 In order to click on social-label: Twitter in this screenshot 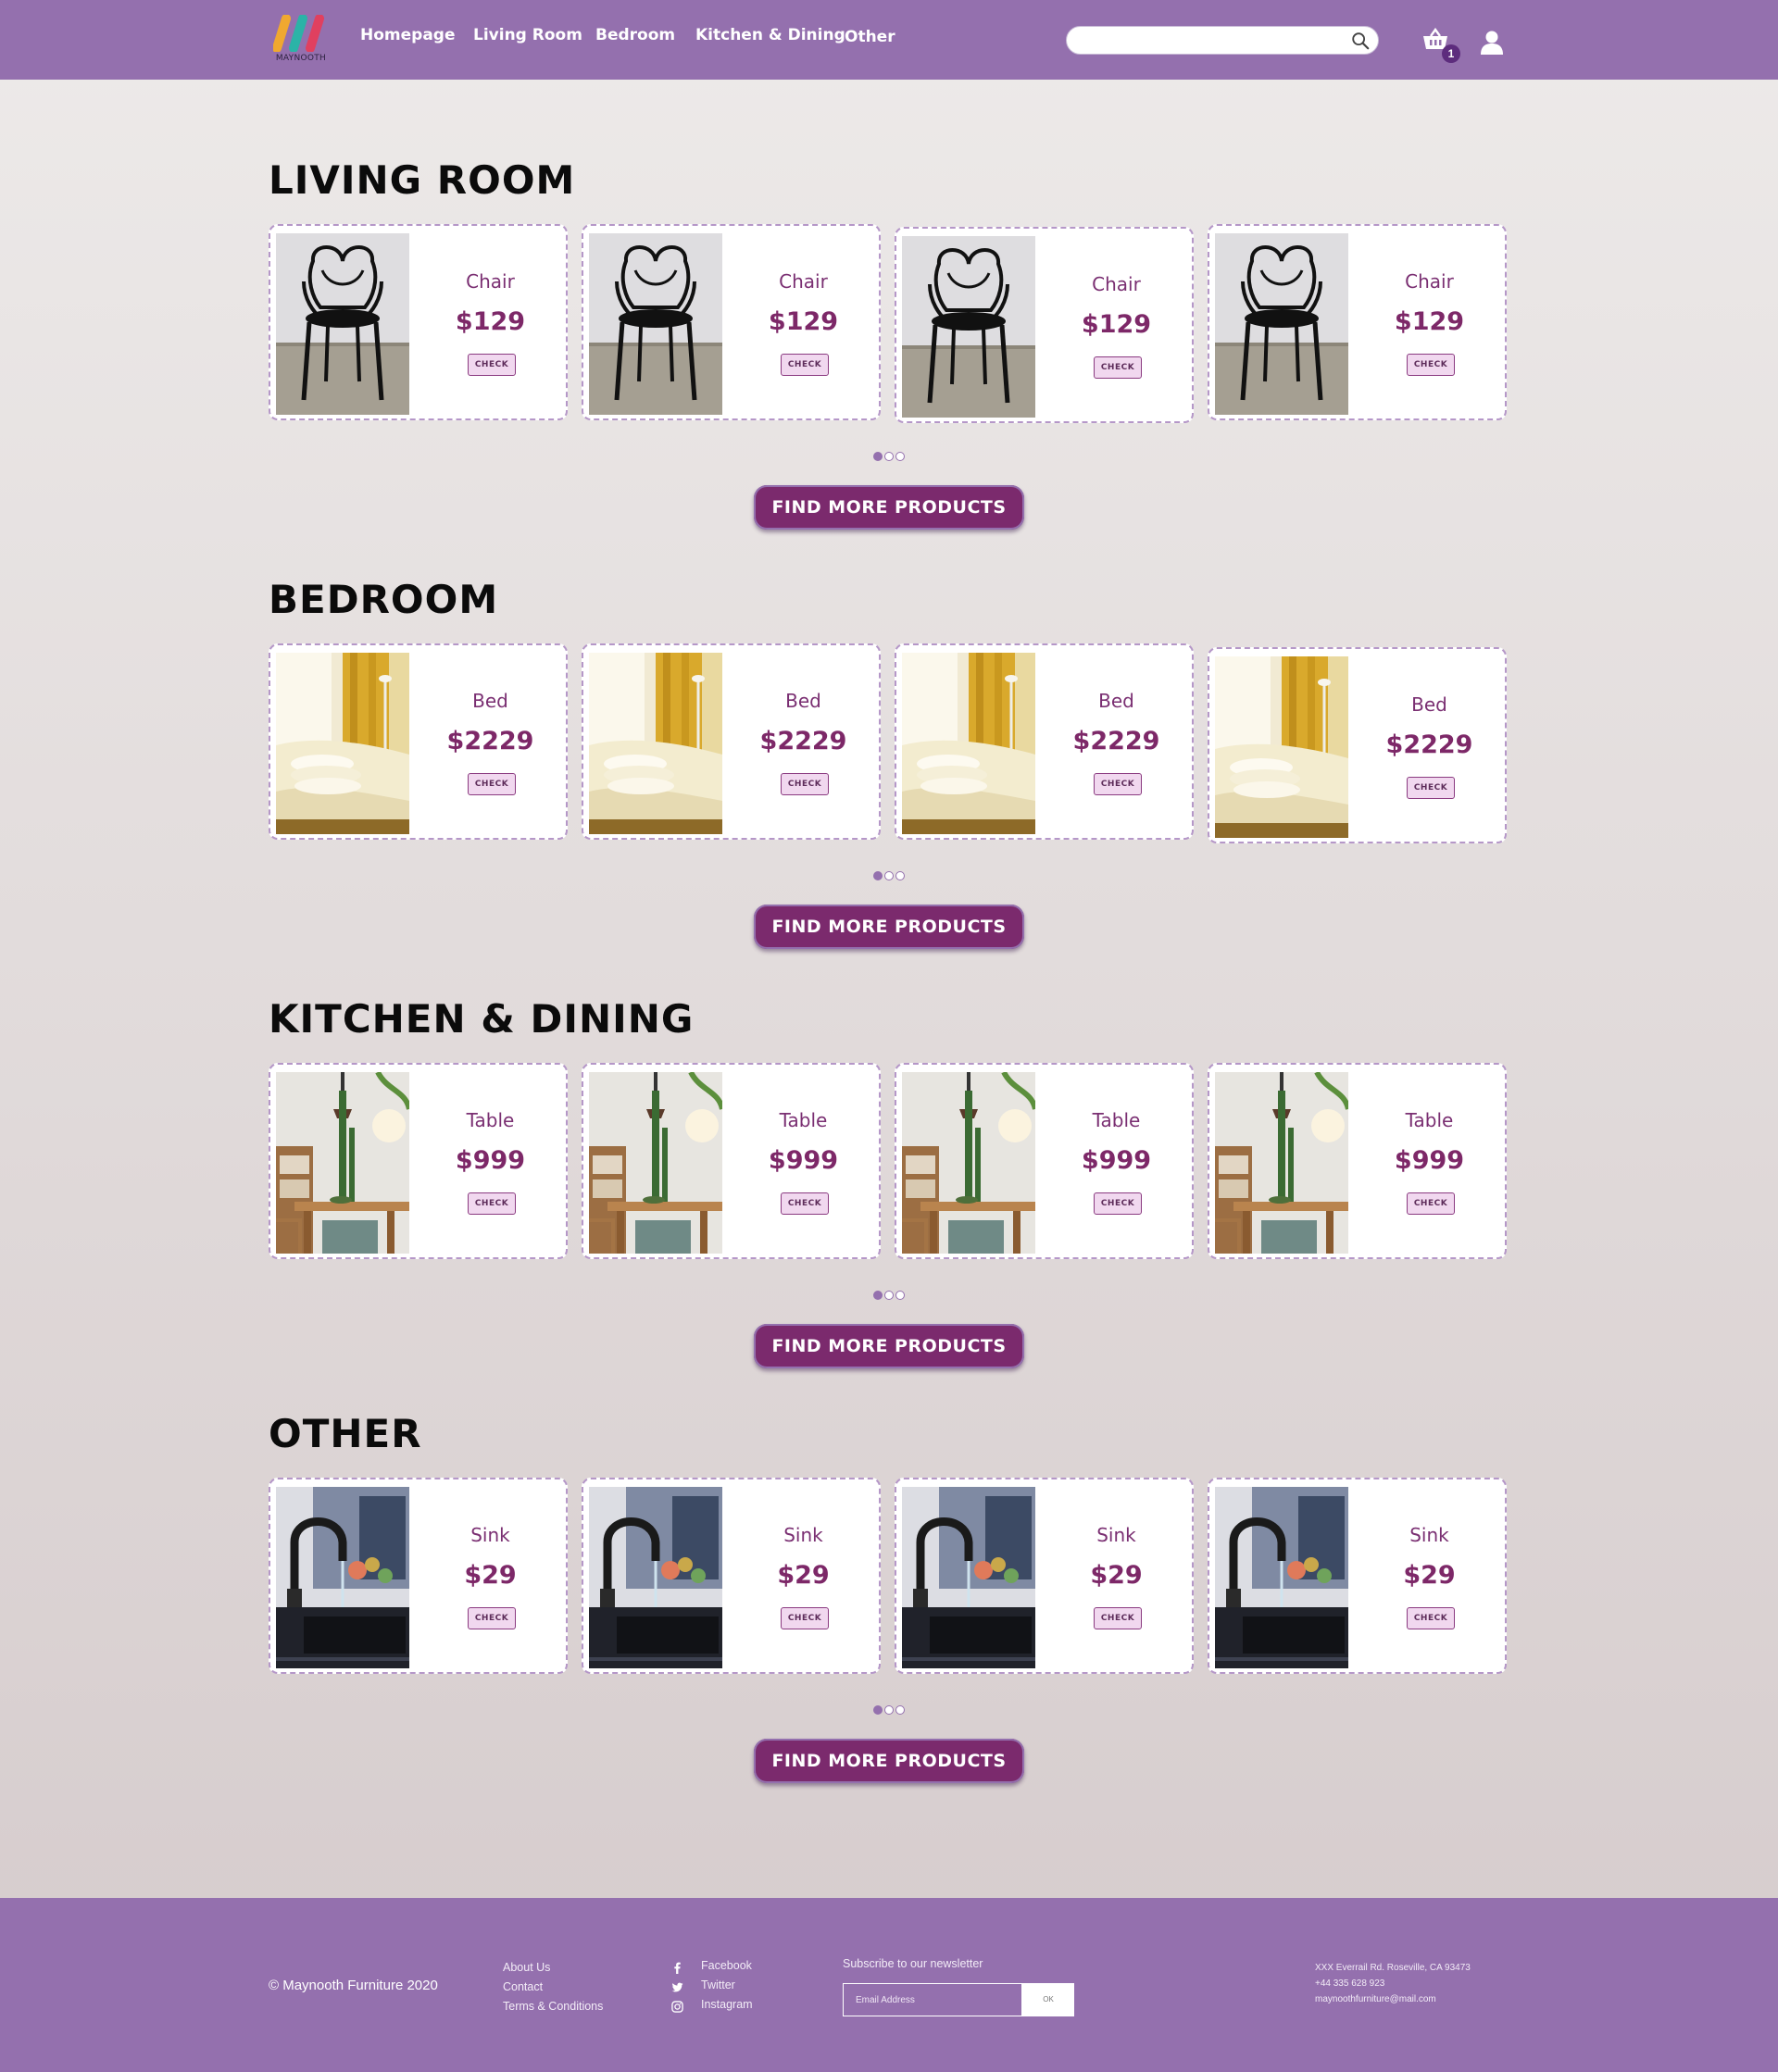, I will do `click(718, 1984)`.